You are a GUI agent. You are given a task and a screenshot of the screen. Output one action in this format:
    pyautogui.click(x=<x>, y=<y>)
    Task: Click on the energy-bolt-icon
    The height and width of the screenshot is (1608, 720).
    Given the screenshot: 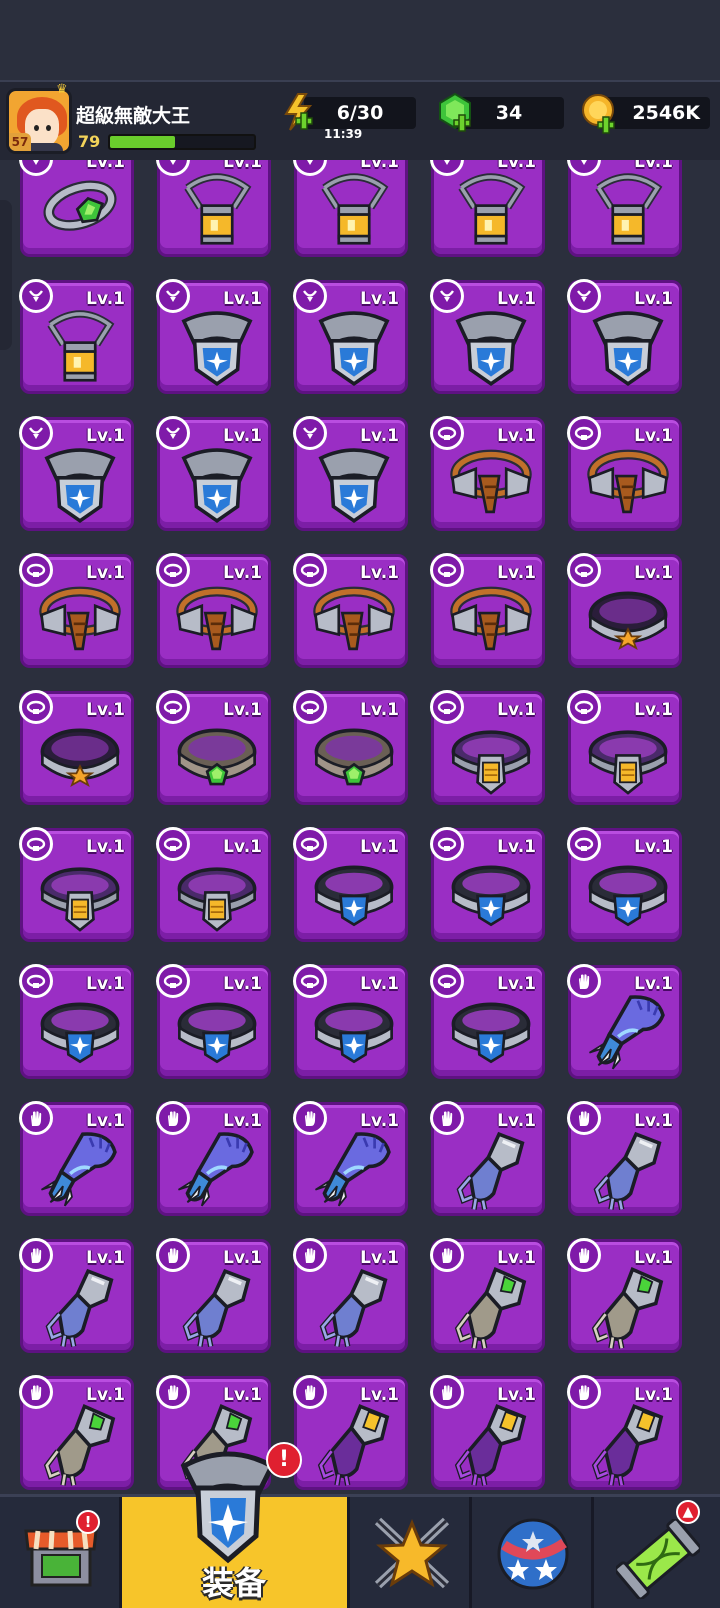 What is the action you would take?
    pyautogui.click(x=298, y=112)
    